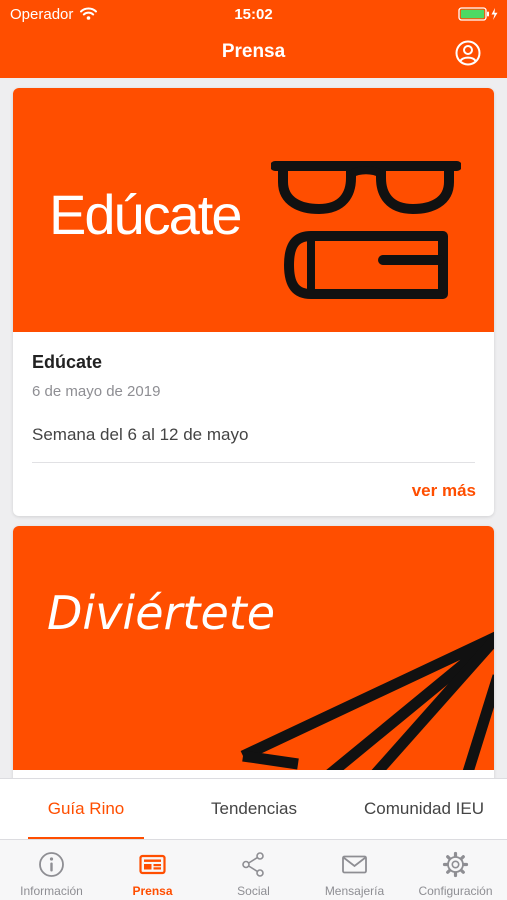 This screenshot has width=507, height=900. What do you see at coordinates (253, 462) in the screenshot?
I see `card-divider` at bounding box center [253, 462].